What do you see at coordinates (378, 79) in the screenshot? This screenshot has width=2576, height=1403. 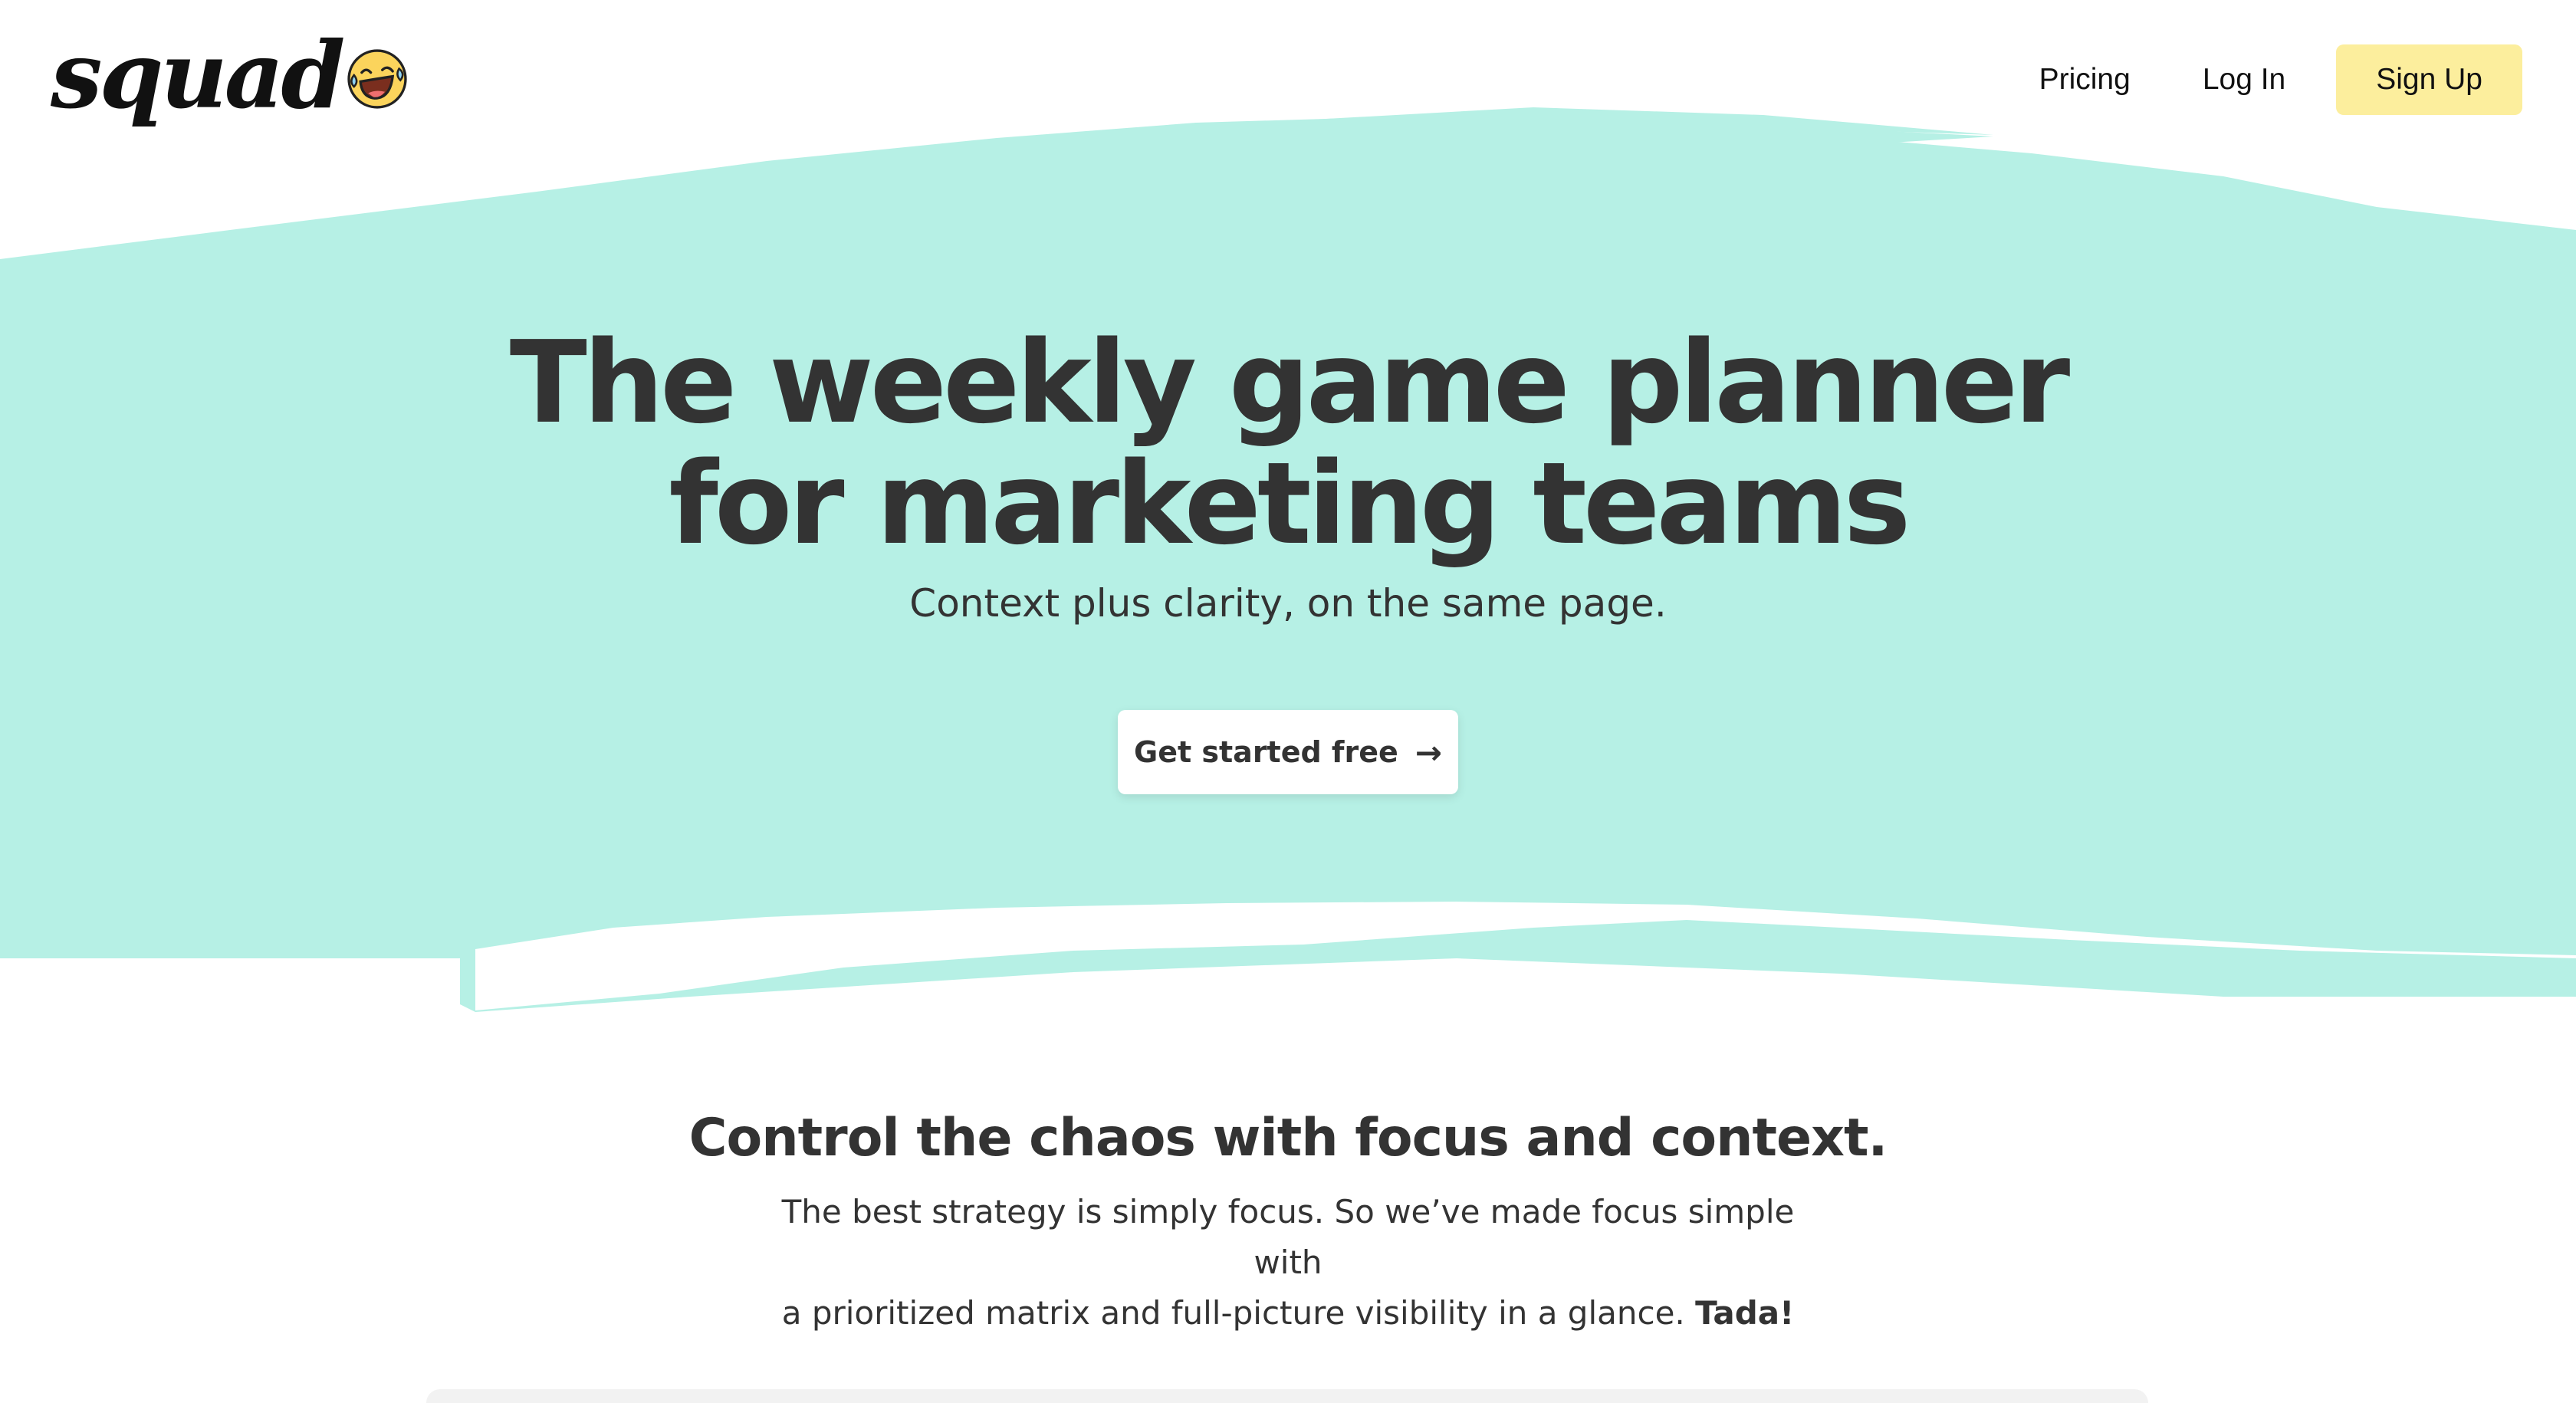 I see `laughing-face-icon` at bounding box center [378, 79].